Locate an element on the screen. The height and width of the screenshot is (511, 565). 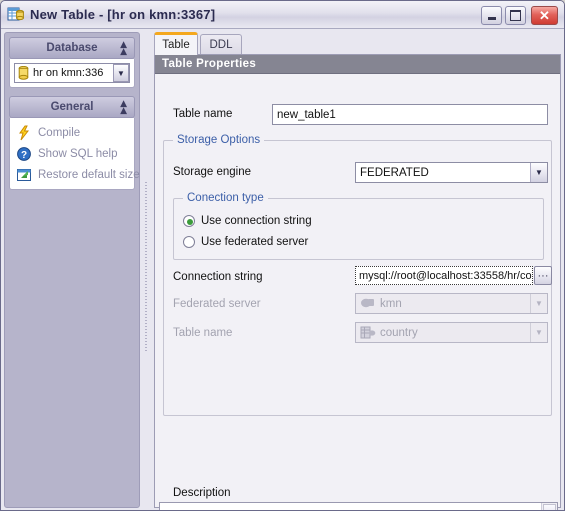
description-label: Description is located at coordinates (202, 493).